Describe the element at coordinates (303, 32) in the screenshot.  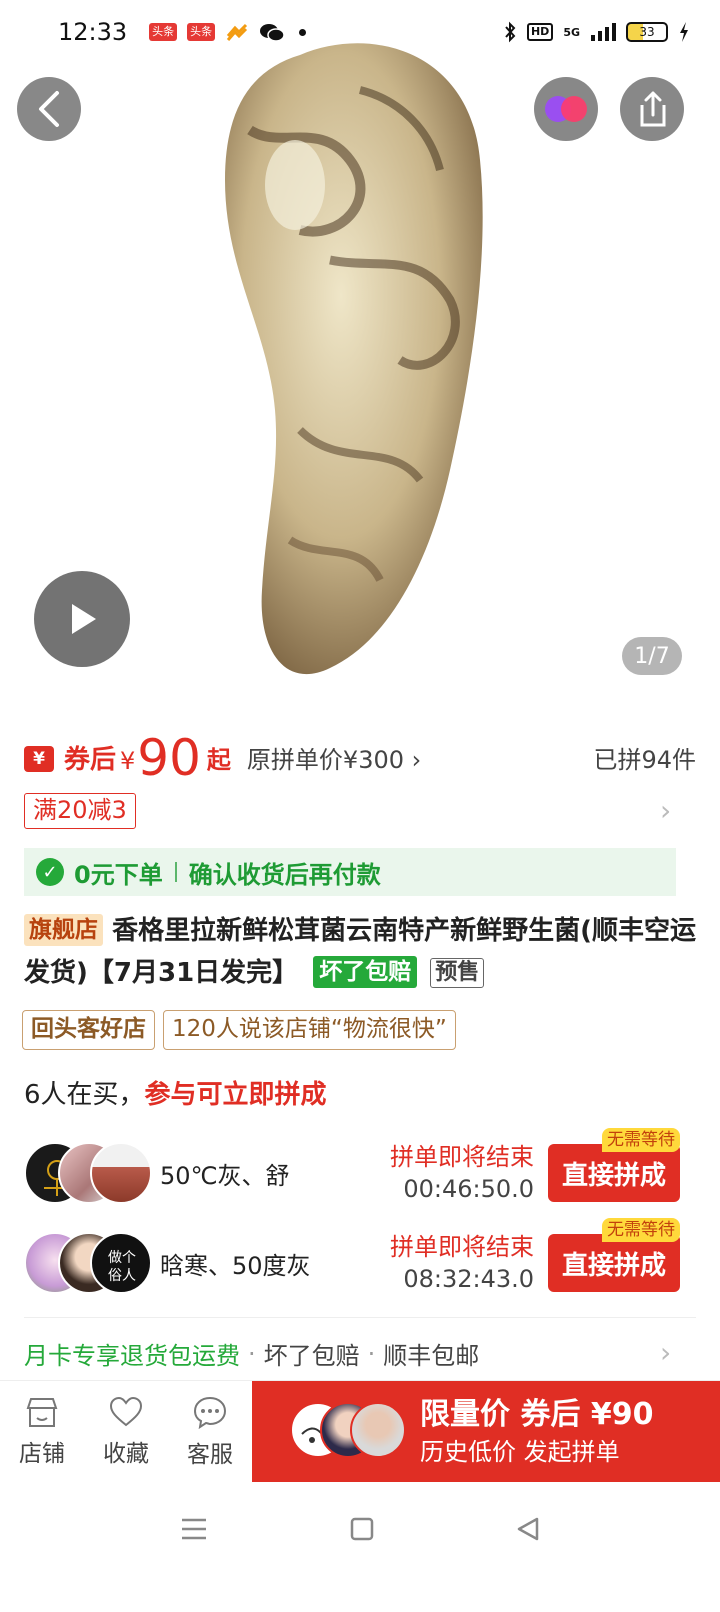
I see `more-notifications-dot` at that location.